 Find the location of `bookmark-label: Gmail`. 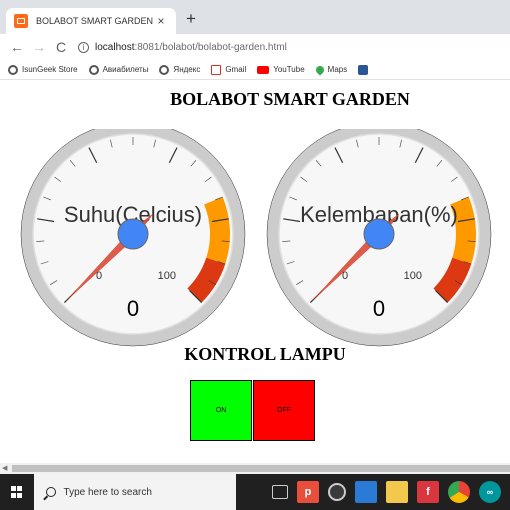

bookmark-label: Gmail is located at coordinates (236, 69).